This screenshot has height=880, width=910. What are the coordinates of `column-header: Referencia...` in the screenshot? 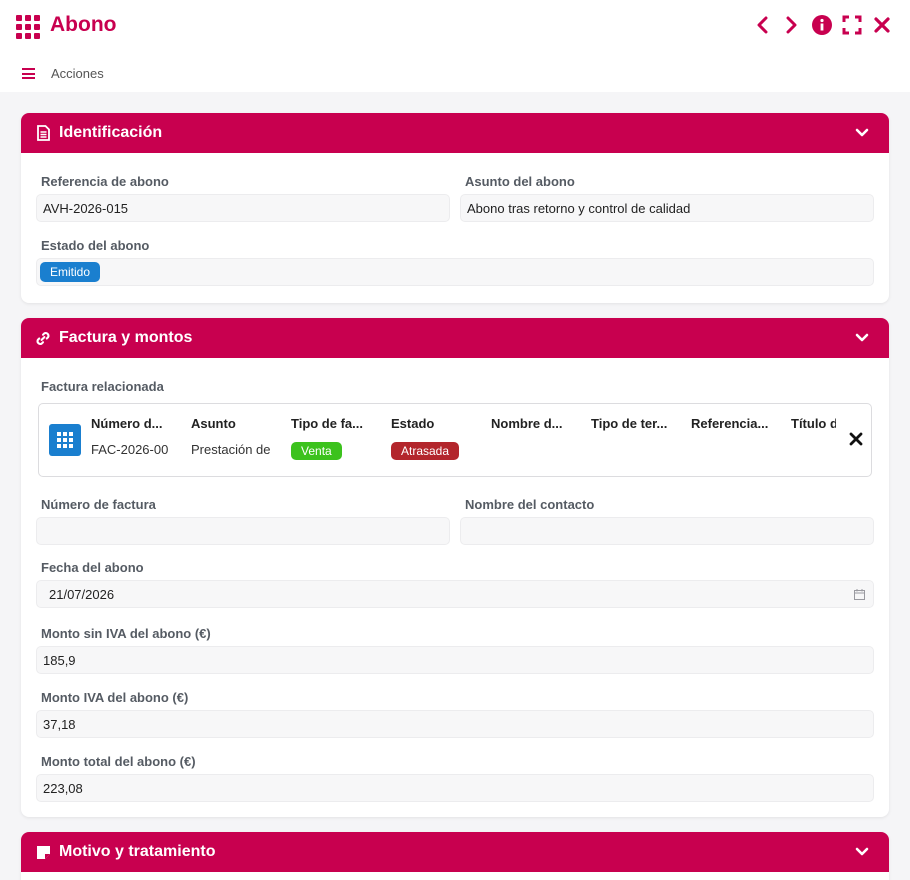 It's located at (730, 423).